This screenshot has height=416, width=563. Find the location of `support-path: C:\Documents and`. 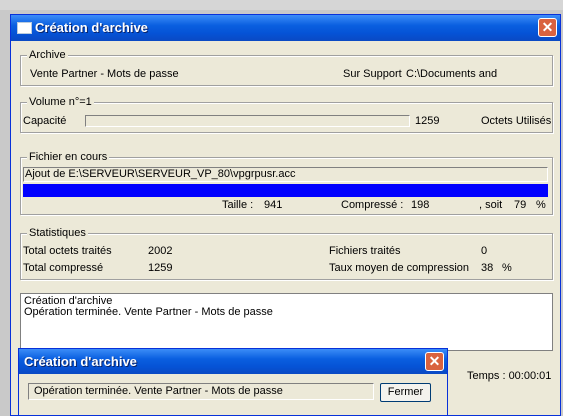

support-path: C:\Documents and is located at coordinates (452, 74).